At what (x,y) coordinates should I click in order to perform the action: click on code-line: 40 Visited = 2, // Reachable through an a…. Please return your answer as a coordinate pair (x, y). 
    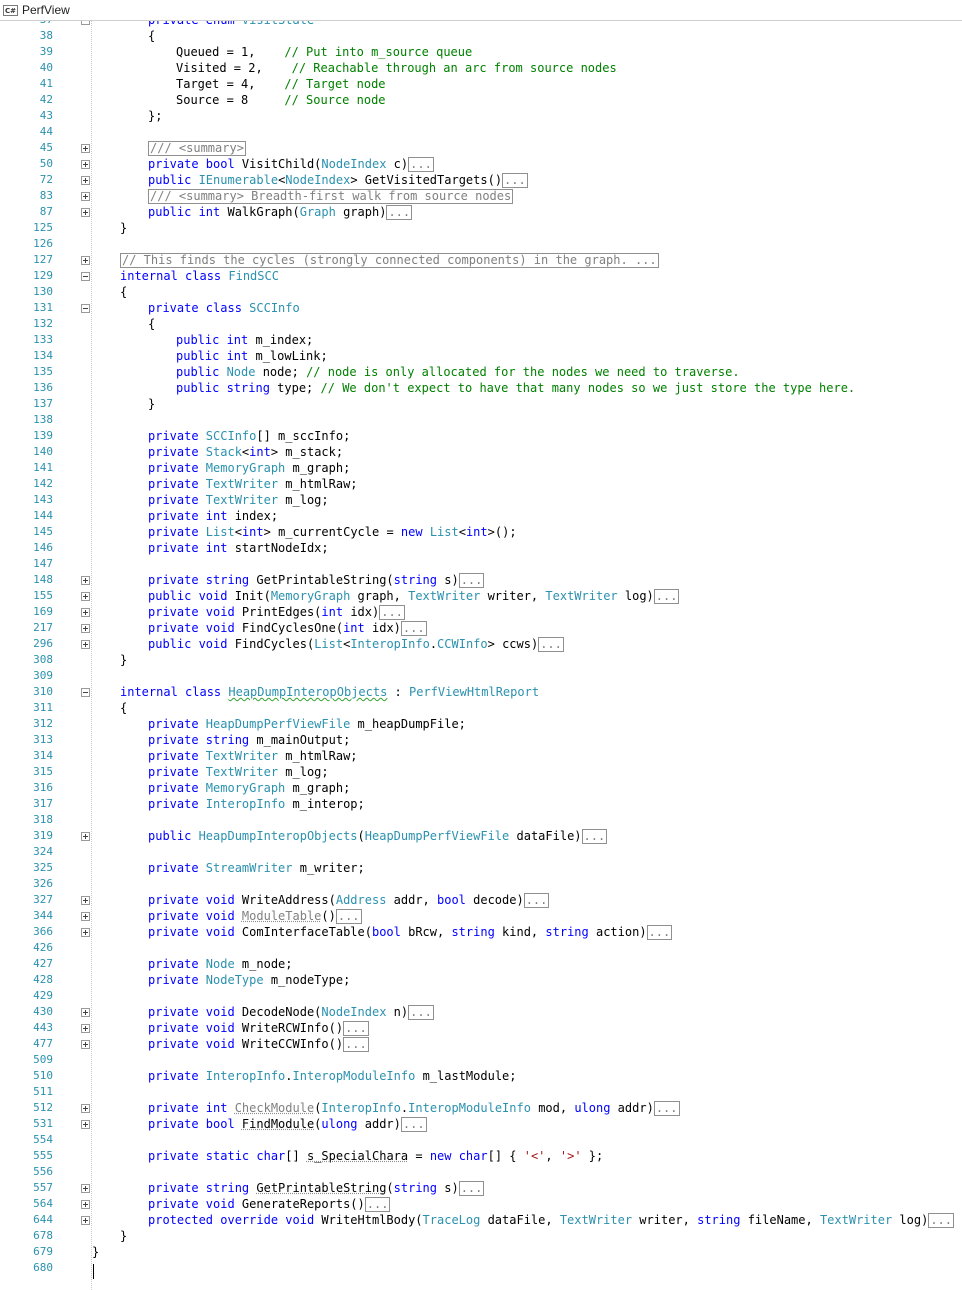
    Looking at the image, I should click on (481, 68).